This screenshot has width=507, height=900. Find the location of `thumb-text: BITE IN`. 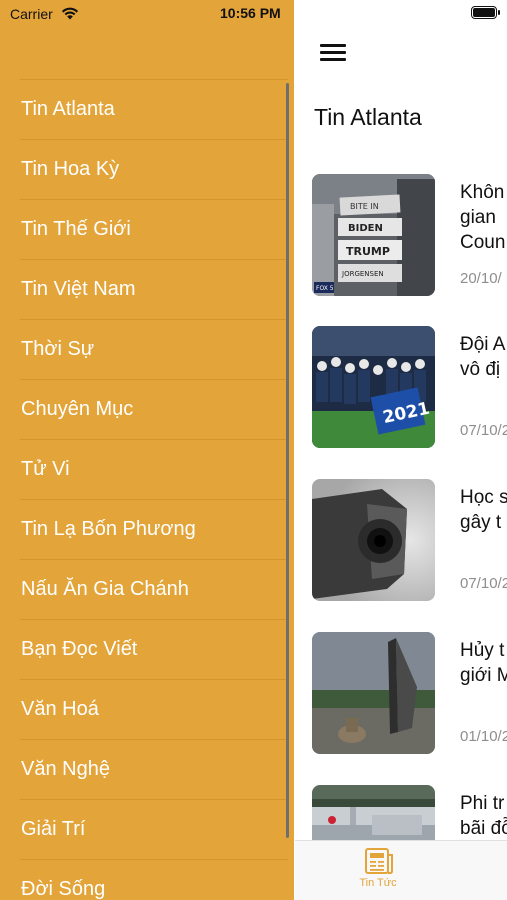

thumb-text: BITE IN is located at coordinates (364, 206).